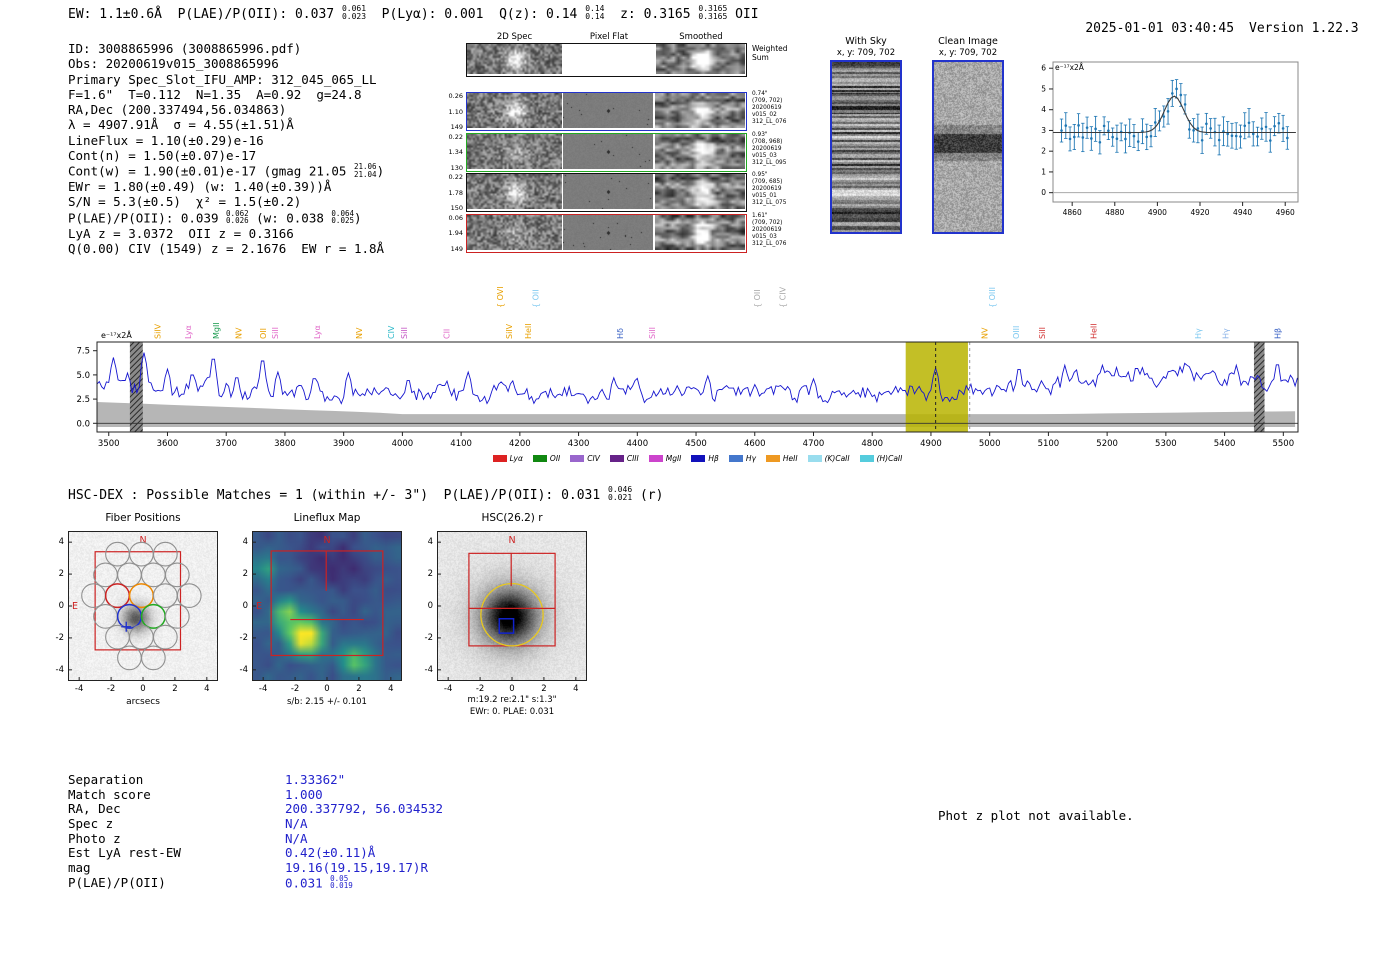 The height and width of the screenshot is (953, 1400). I want to click on stacked-uncertainty: 21.06 21.04, so click(365, 170).